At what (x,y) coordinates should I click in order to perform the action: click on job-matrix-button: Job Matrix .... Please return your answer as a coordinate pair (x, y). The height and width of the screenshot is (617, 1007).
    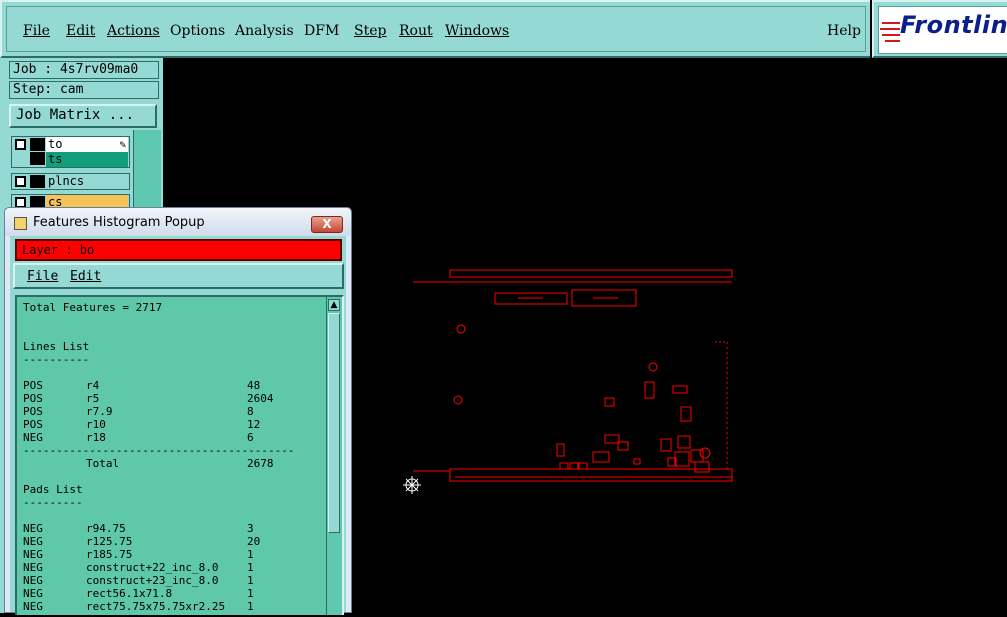
    Looking at the image, I should click on (83, 116).